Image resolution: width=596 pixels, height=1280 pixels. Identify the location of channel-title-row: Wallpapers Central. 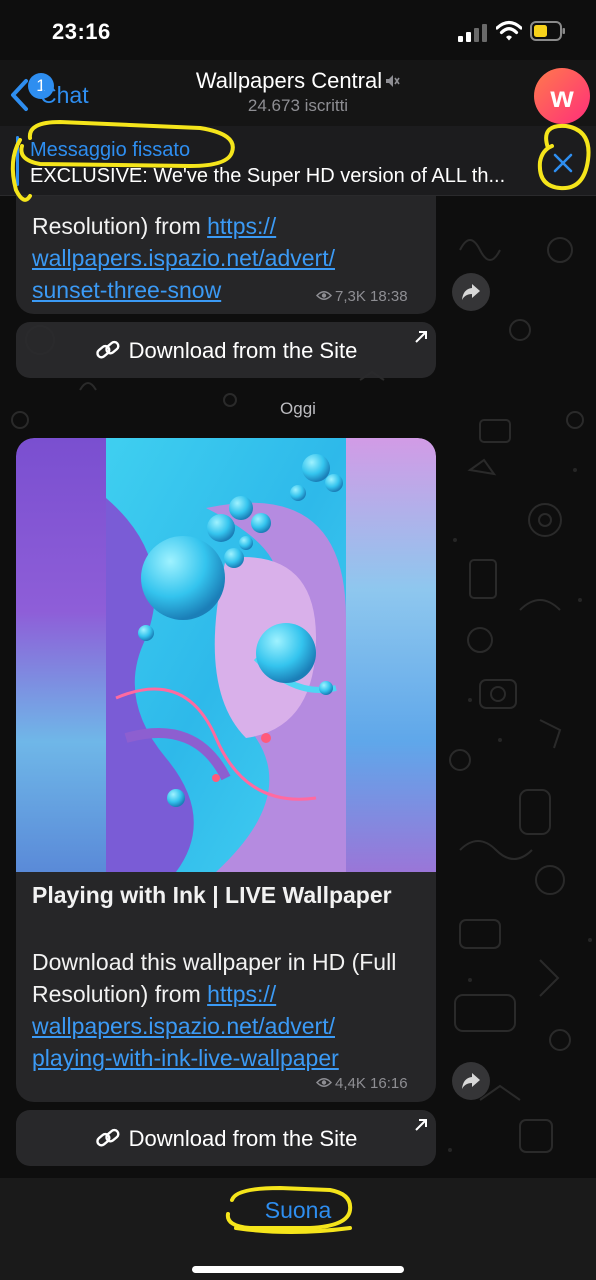
(298, 81).